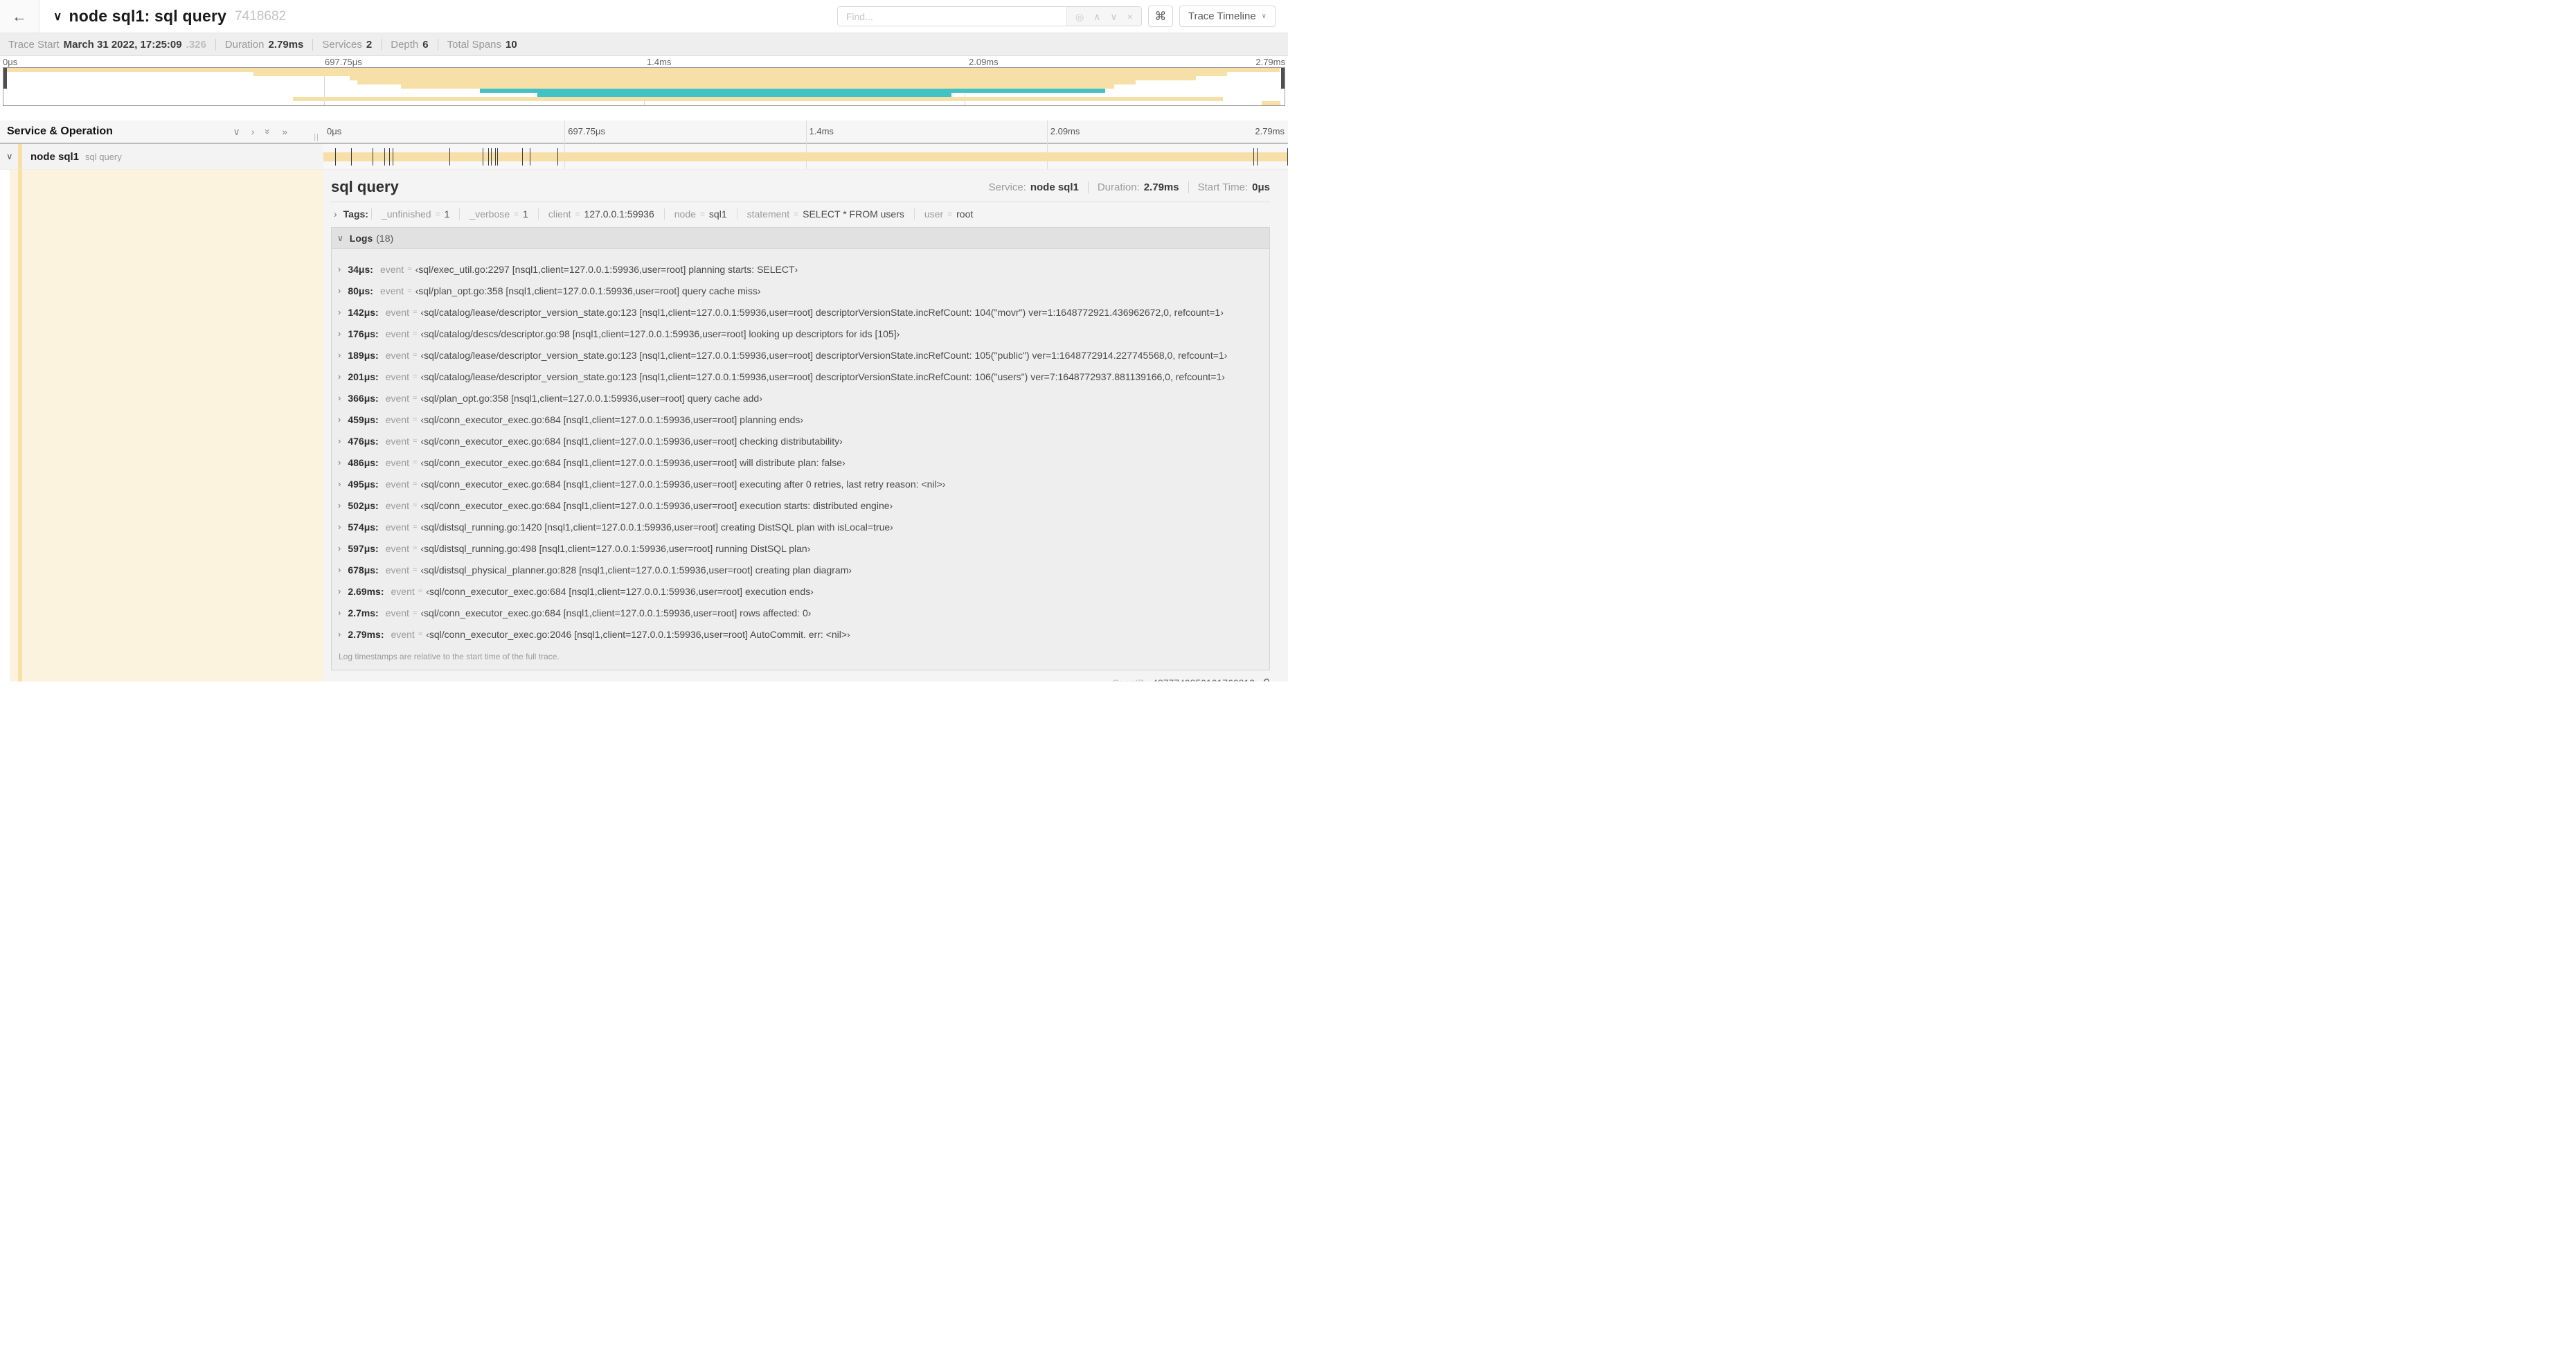 The image size is (2576, 1363). What do you see at coordinates (1228, 16) in the screenshot?
I see `view-selector-button: Trace Timeline ∨` at bounding box center [1228, 16].